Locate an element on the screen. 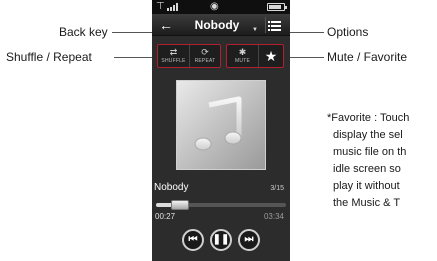  shuffle-label: SHUFFLE is located at coordinates (173, 61).